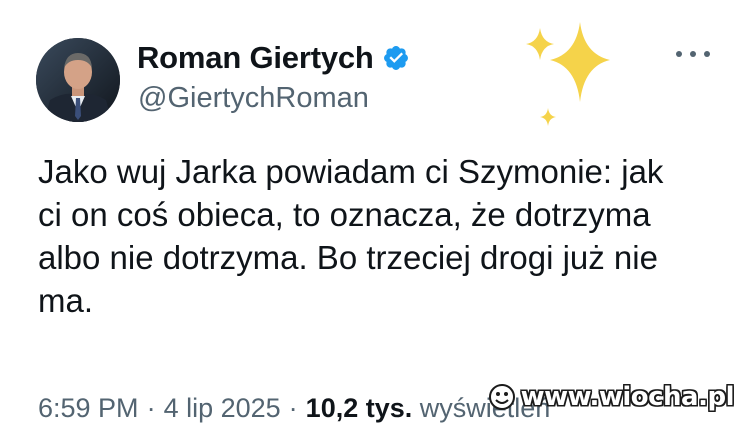  What do you see at coordinates (66, 300) in the screenshot?
I see `tweet-text-line: ma.` at bounding box center [66, 300].